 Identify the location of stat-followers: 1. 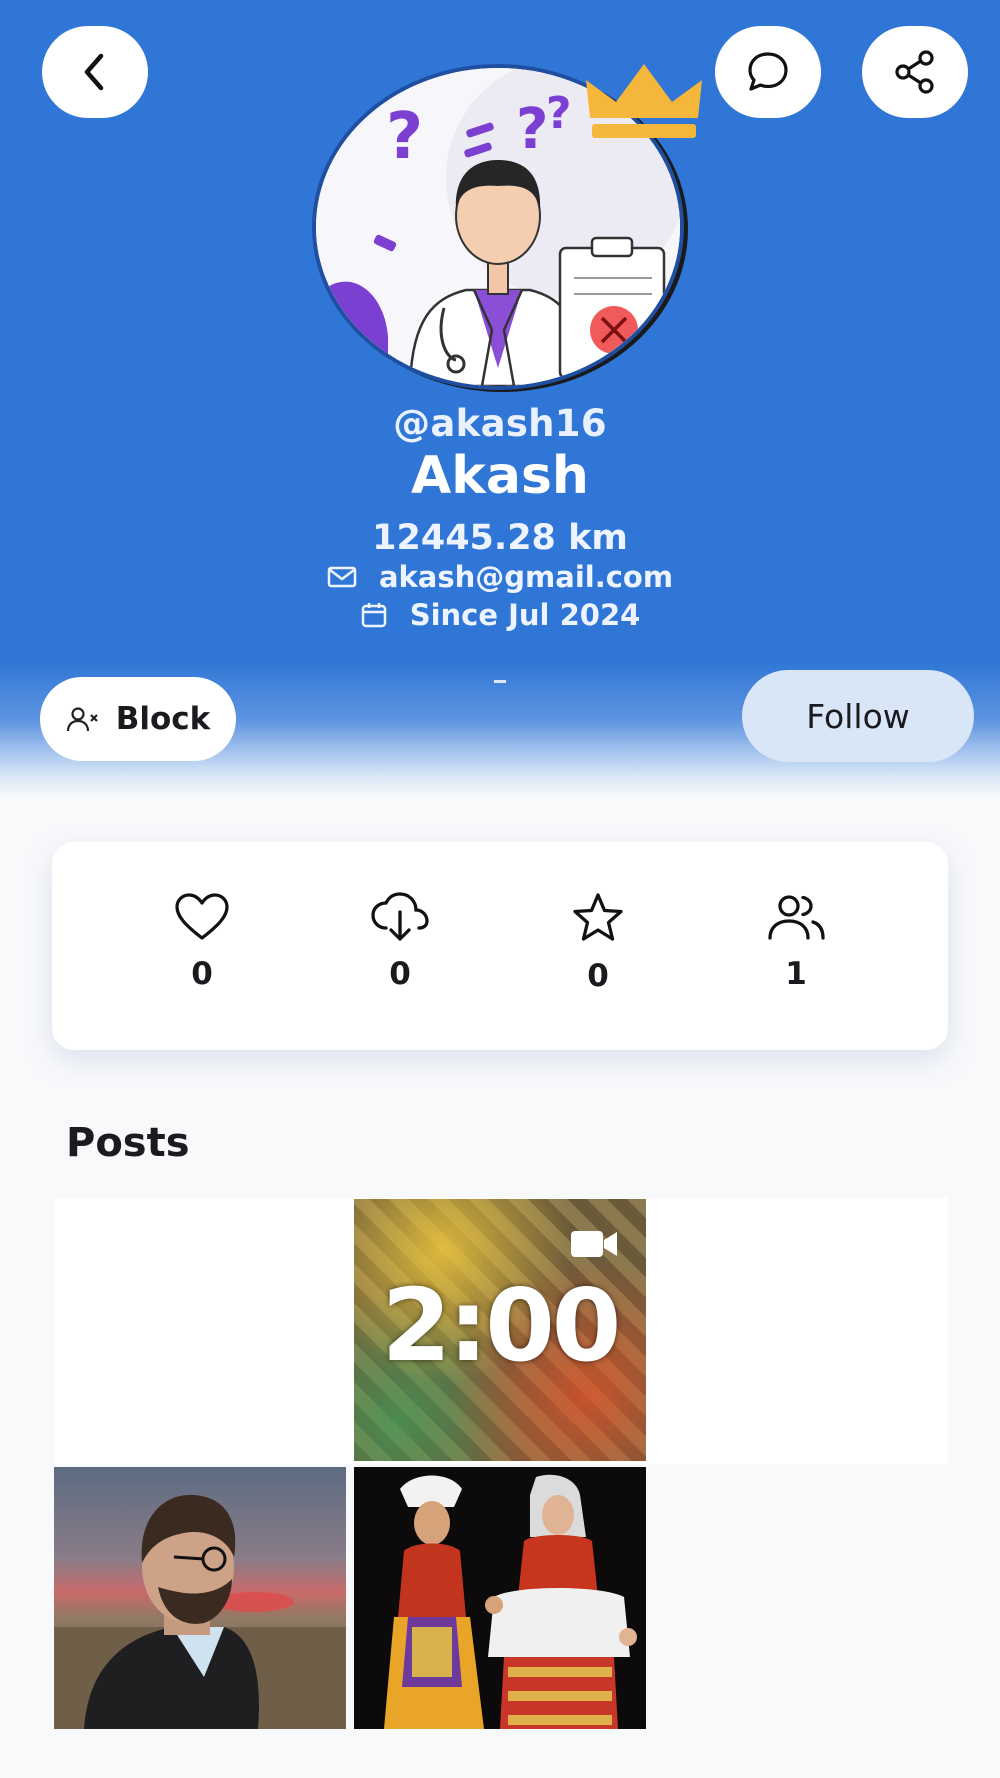
(796, 947).